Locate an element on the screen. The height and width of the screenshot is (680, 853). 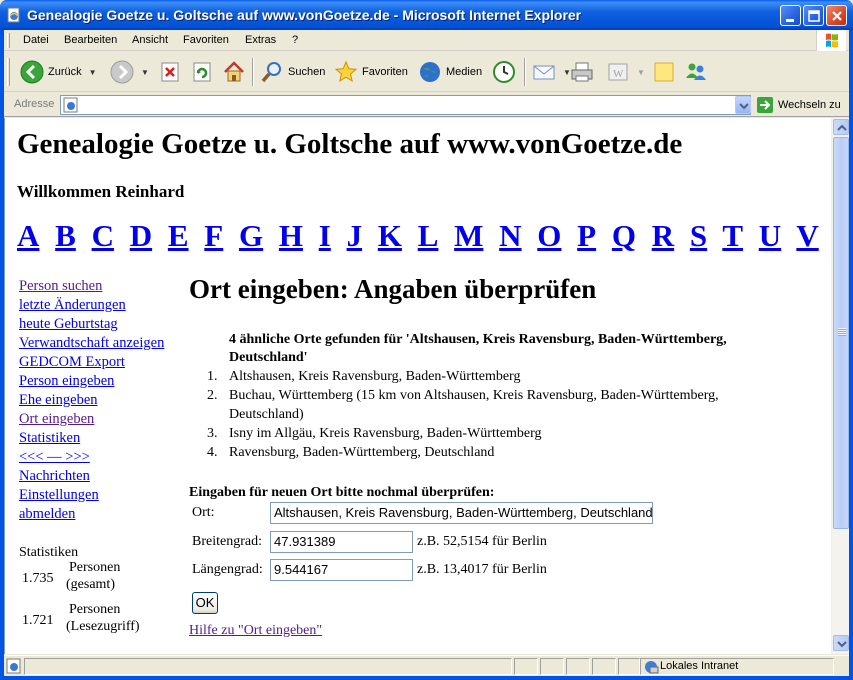
nav-link: Nachrichten is located at coordinates (91, 476).